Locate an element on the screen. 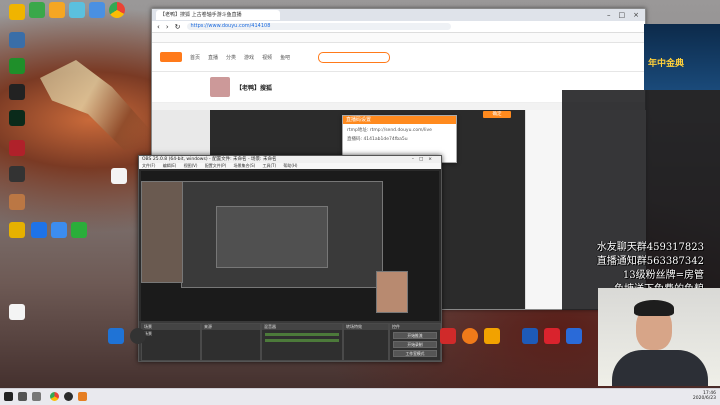 This screenshot has height=405, width=720. obs-docks: 场景 场景 来源 混音器 转场特效 控件 开始推流 开始录制 工作室模式 is located at coordinates (290, 341).